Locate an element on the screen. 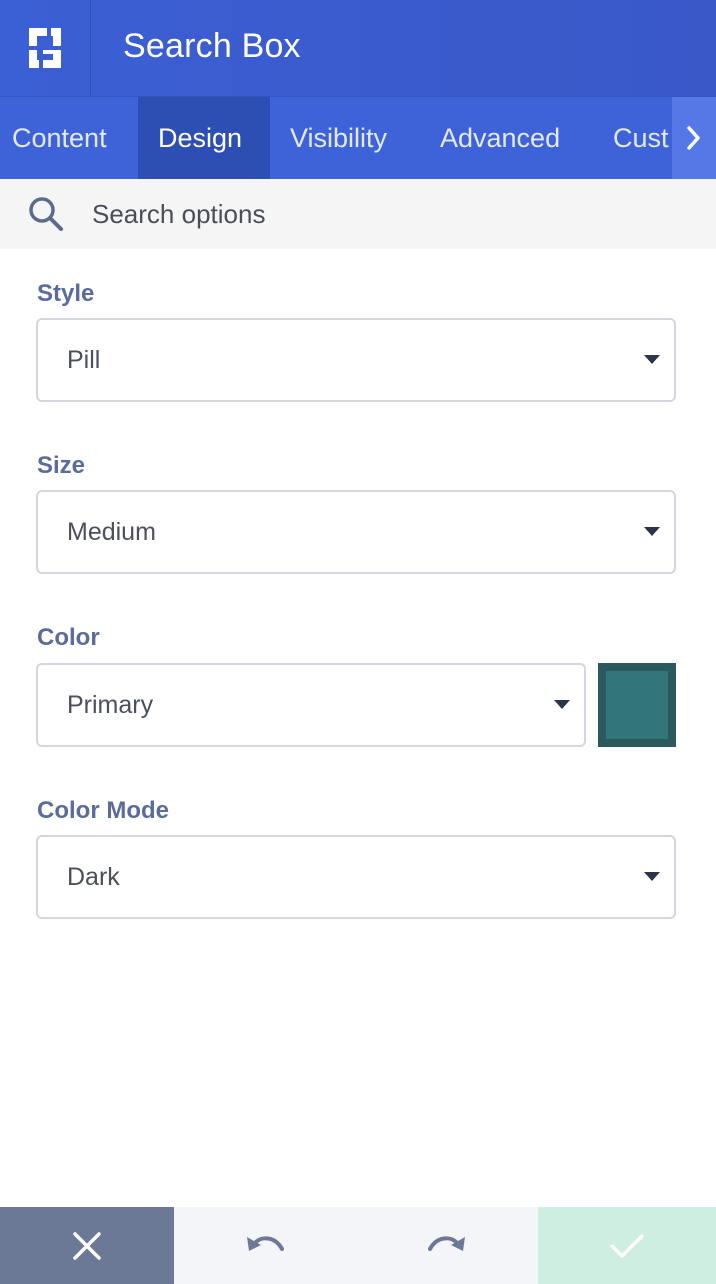  style-select-value: Pill is located at coordinates (84, 360).